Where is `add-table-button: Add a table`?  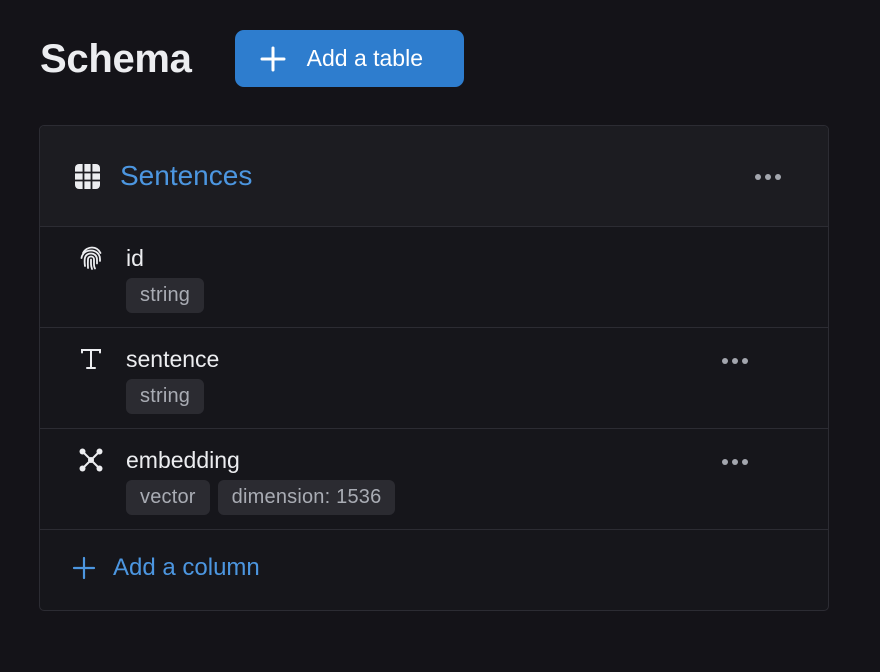 add-table-button: Add a table is located at coordinates (349, 58).